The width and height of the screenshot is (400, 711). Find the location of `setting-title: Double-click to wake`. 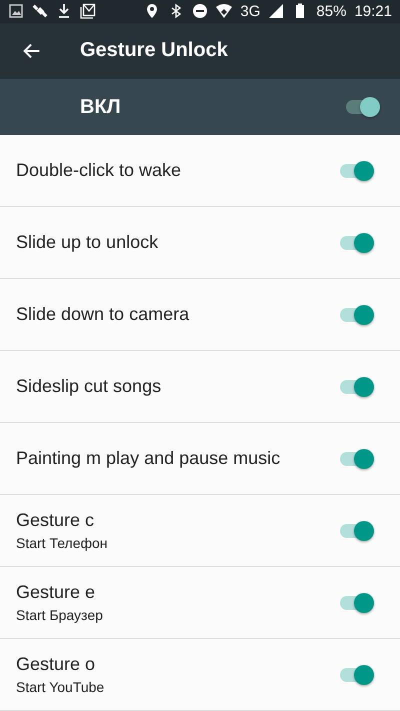

setting-title: Double-click to wake is located at coordinates (99, 170).